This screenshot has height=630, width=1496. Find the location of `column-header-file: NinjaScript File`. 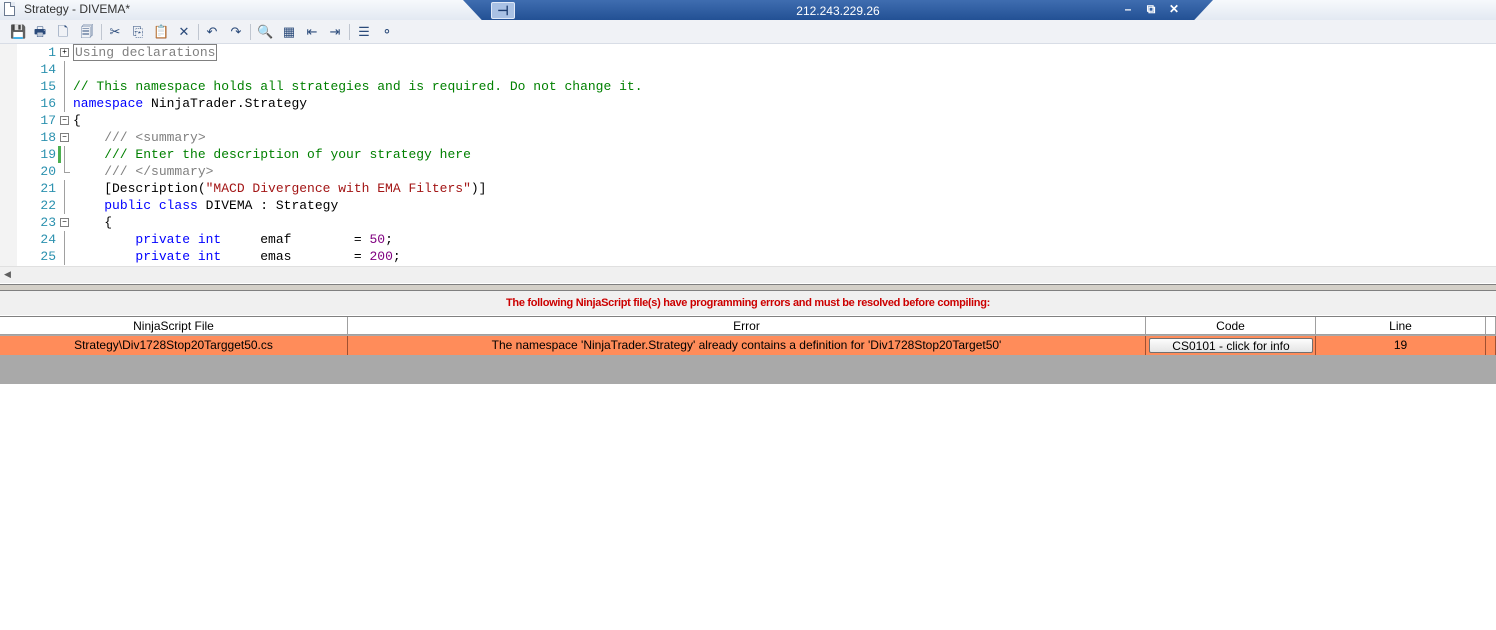

column-header-file: NinjaScript File is located at coordinates (174, 326).